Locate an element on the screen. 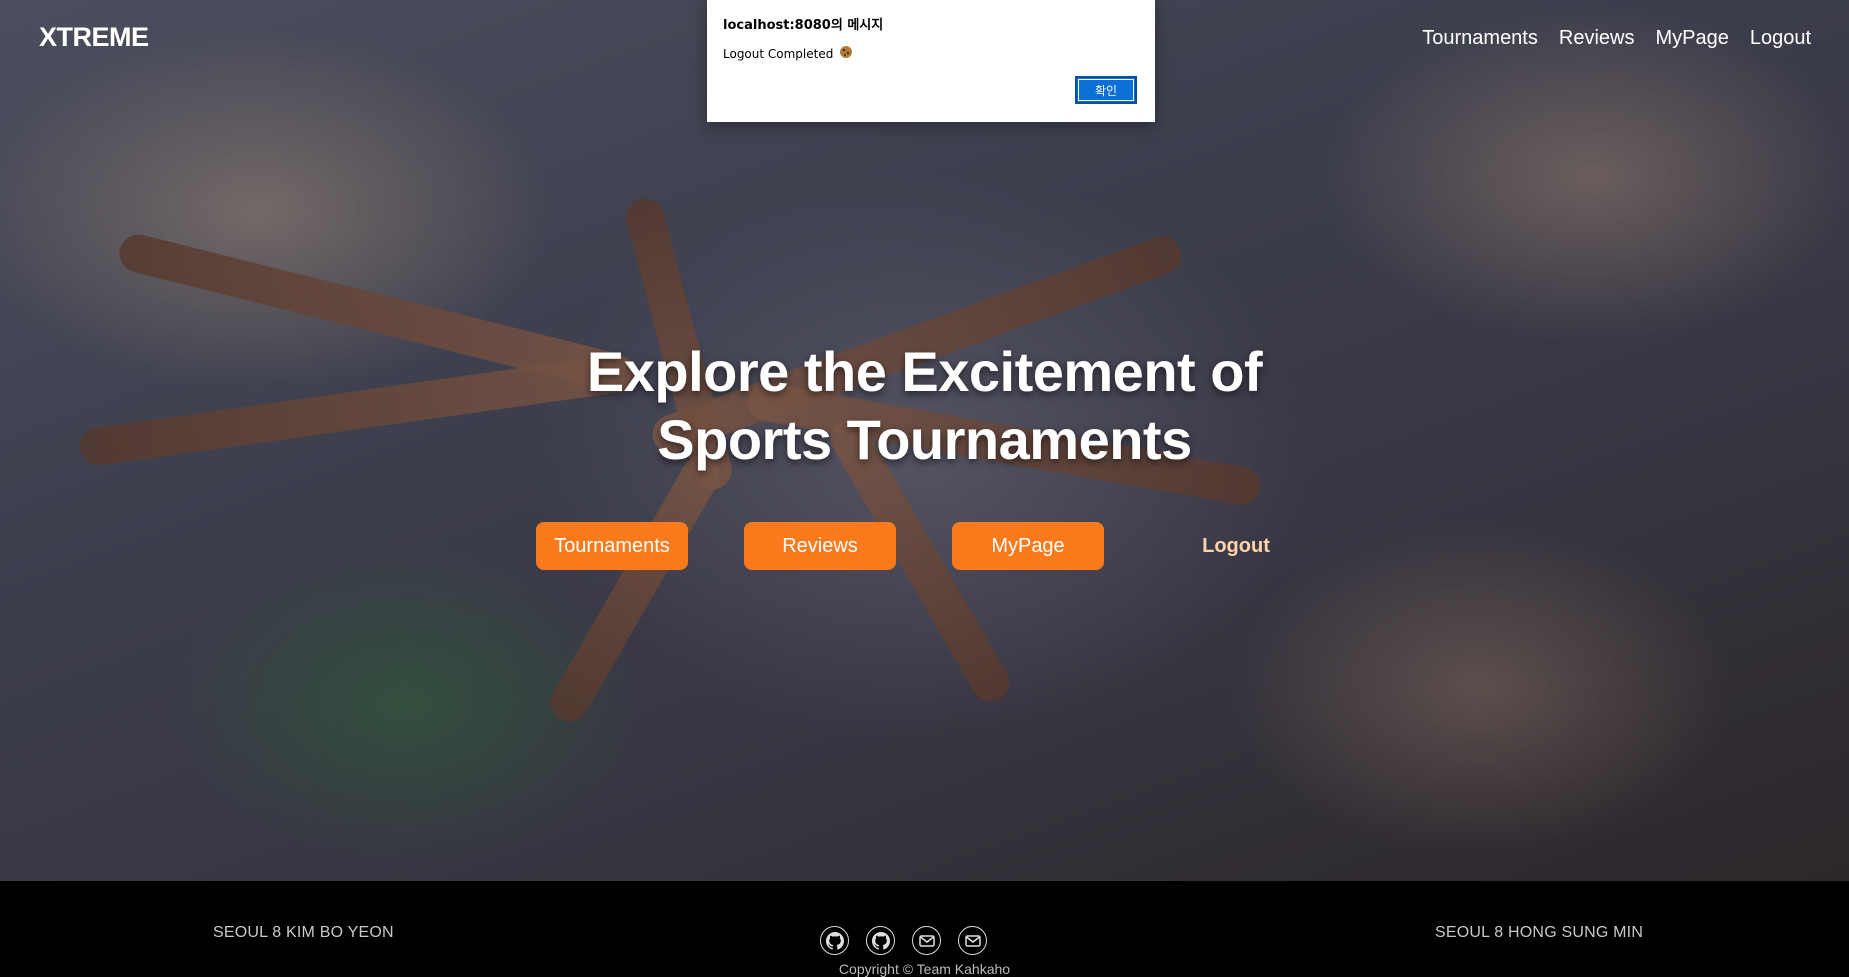 This screenshot has width=1849, height=977. dialog-message-row: Logout Completed is located at coordinates (788, 53).